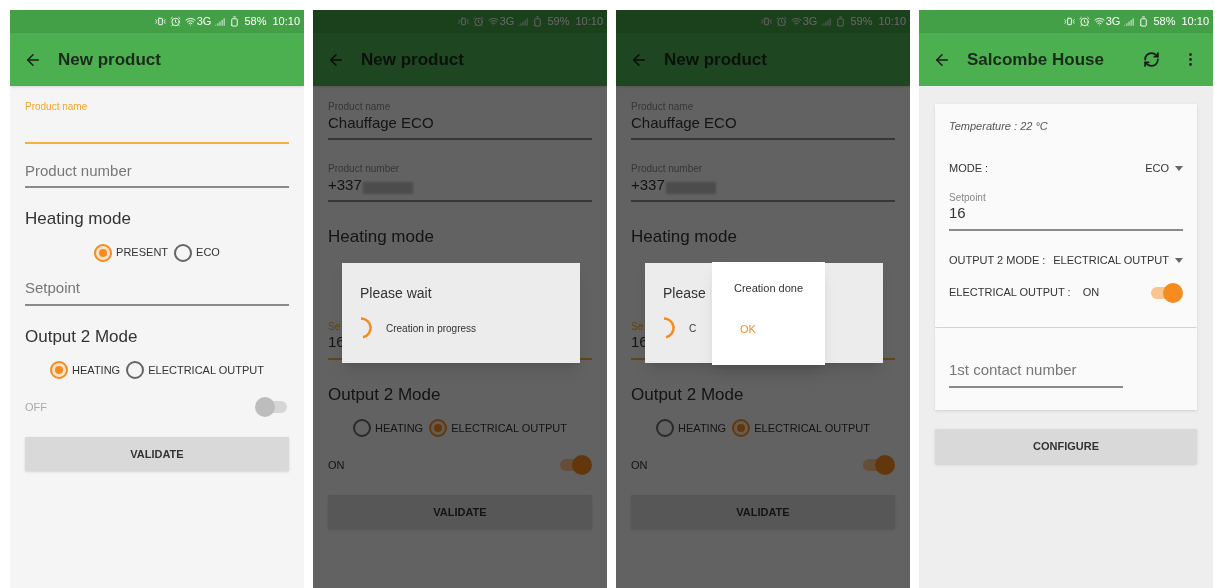 The image size is (1215, 588). What do you see at coordinates (1010, 293) in the screenshot?
I see `switch-label: ELECTRICAL OUTPUT :` at bounding box center [1010, 293].